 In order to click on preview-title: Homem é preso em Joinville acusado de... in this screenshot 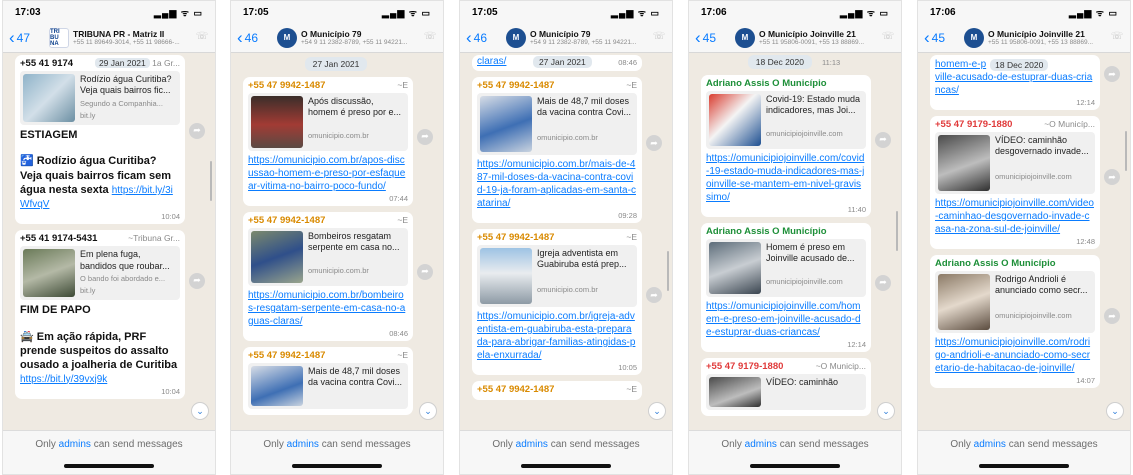, I will do `click(810, 253)`.